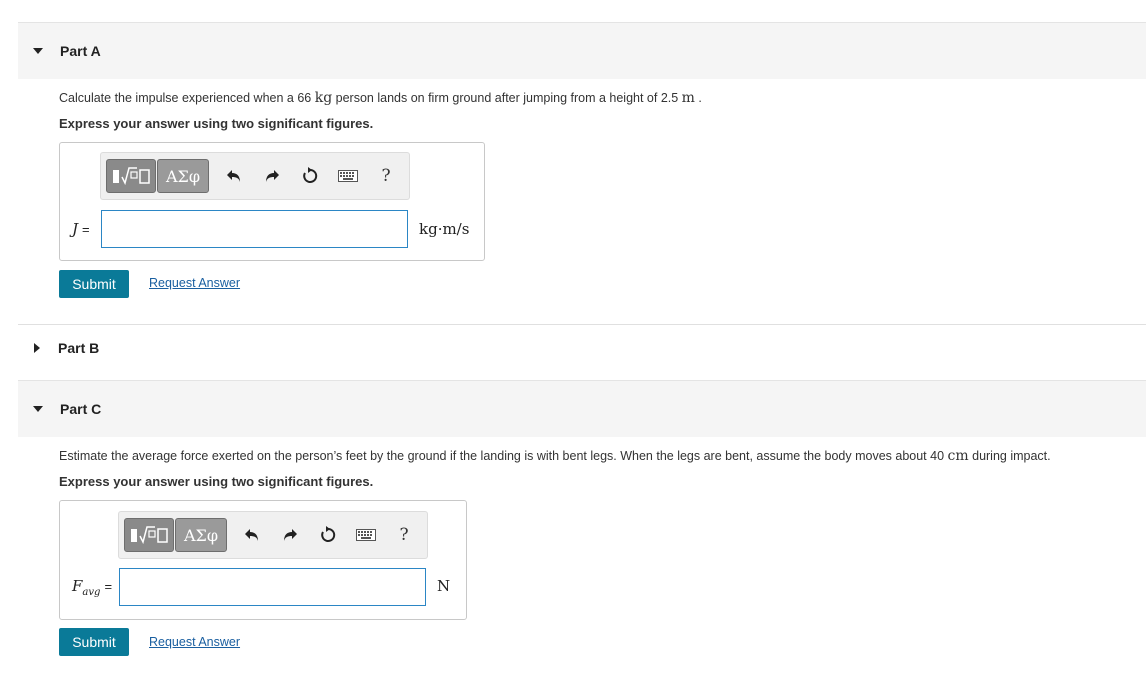 The width and height of the screenshot is (1146, 676). Describe the element at coordinates (272, 201) in the screenshot. I see `part-a-answer-box: ΑΣφ ? J = kg·m/s` at that location.